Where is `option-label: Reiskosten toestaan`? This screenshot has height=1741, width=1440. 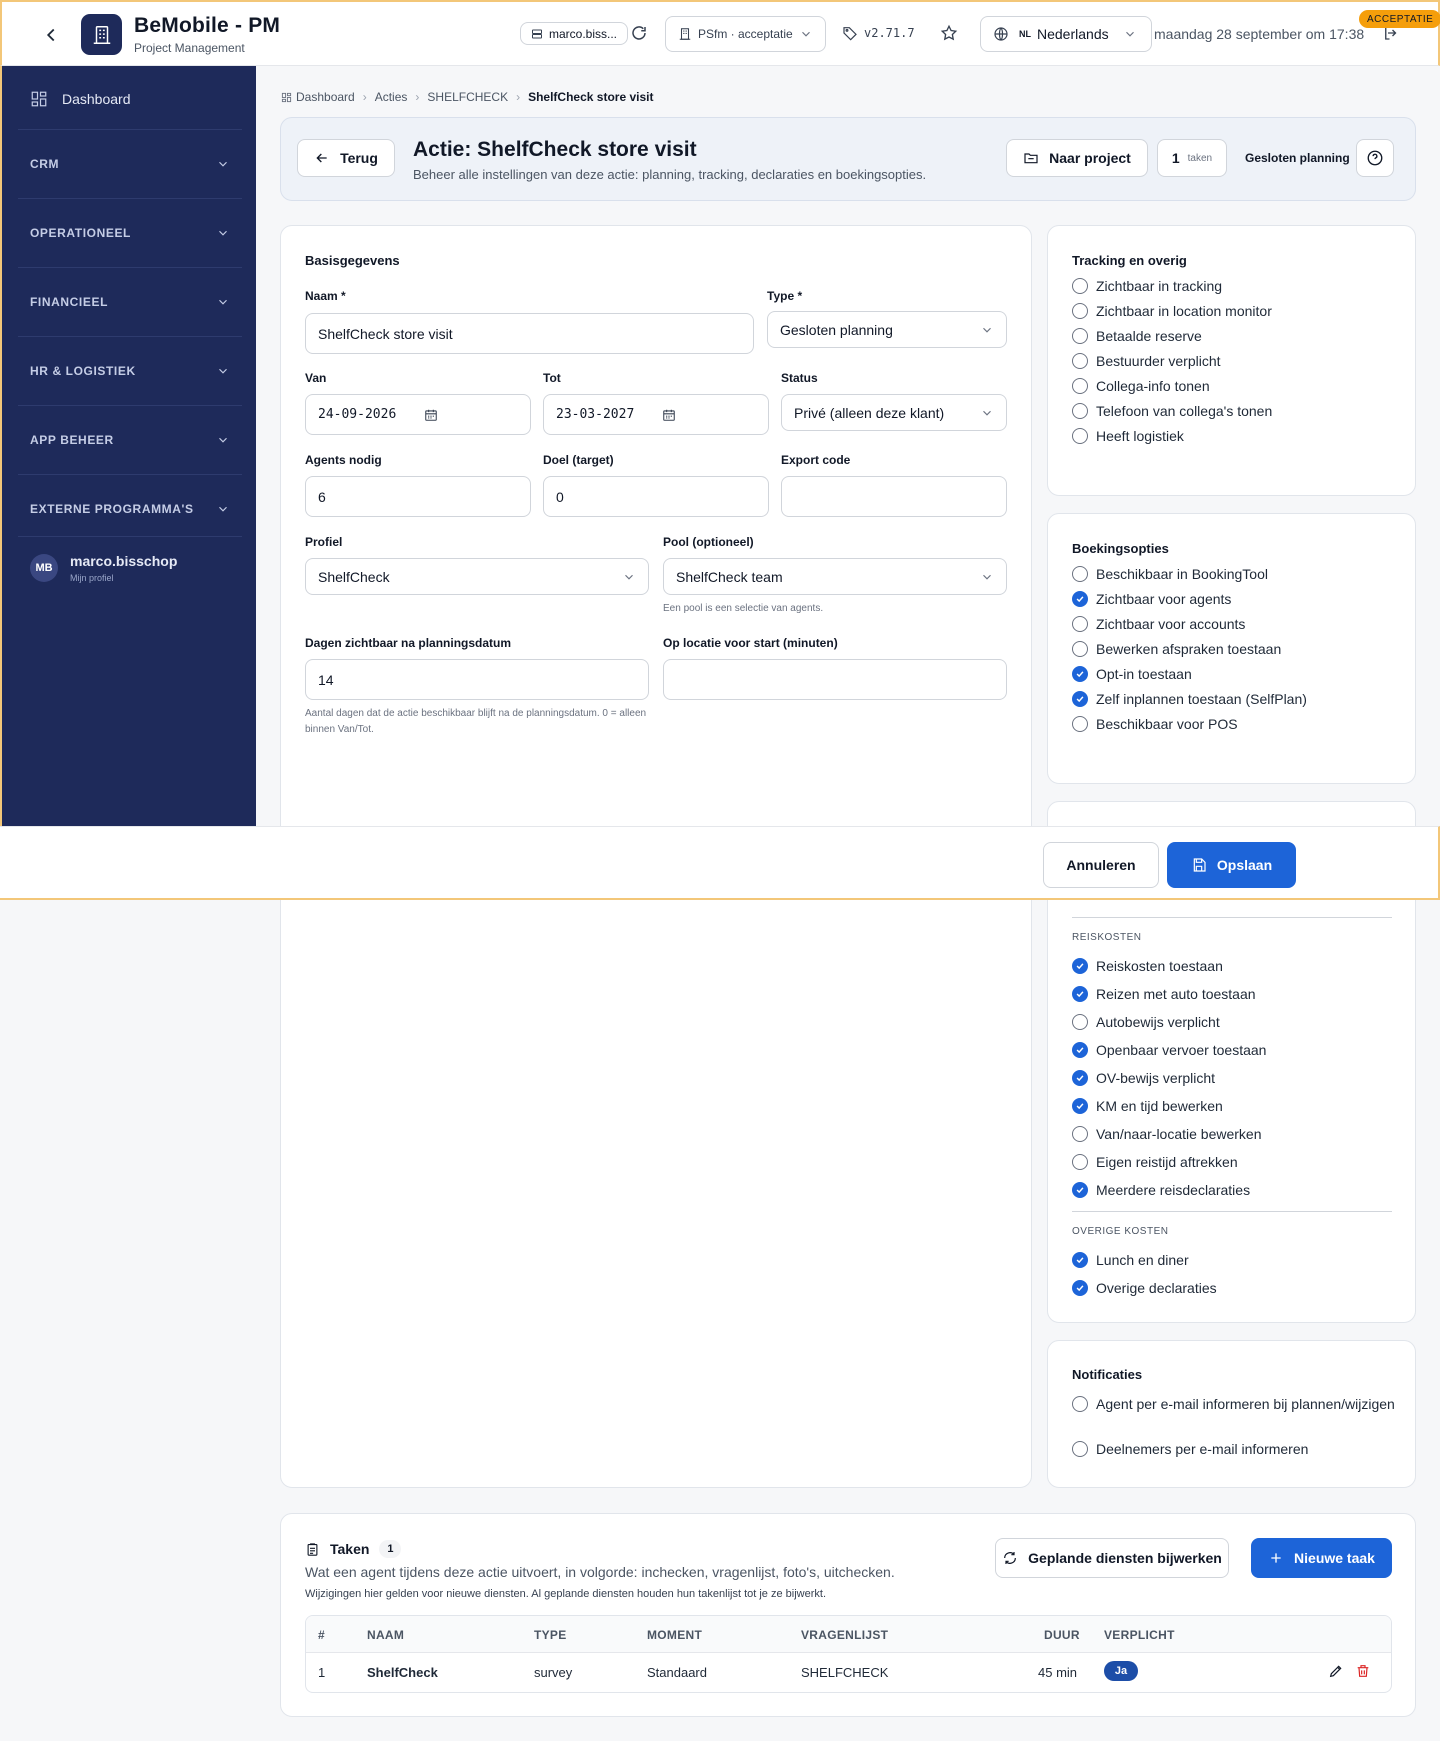
option-label: Reiskosten toestaan is located at coordinates (1159, 966).